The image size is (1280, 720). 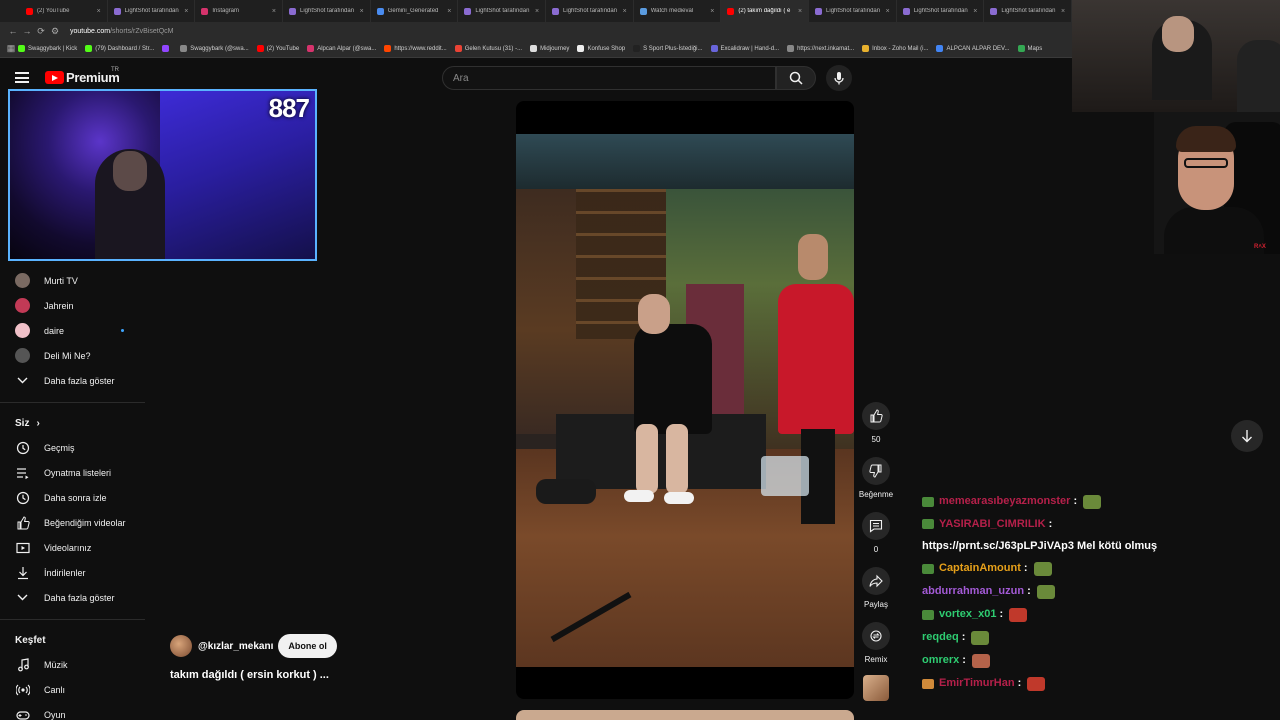 What do you see at coordinates (72, 597) in the screenshot?
I see `show-more-you: Daha fazla göster` at bounding box center [72, 597].